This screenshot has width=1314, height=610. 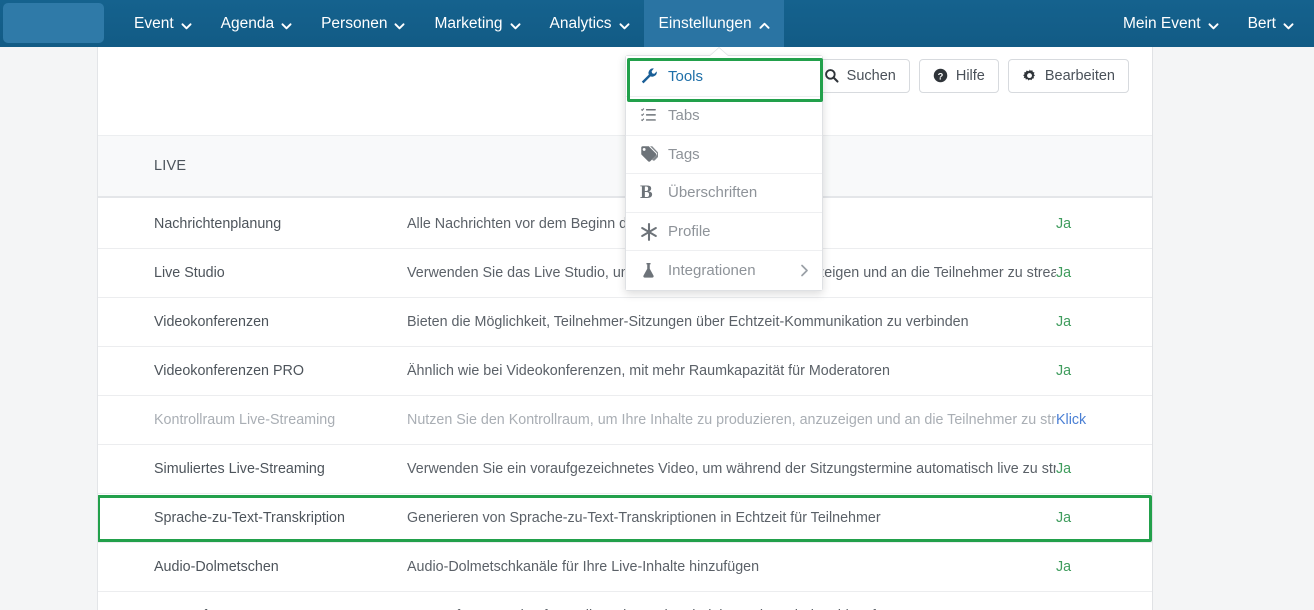 I want to click on row-name: Audio-Dolmetschen, so click(x=216, y=567).